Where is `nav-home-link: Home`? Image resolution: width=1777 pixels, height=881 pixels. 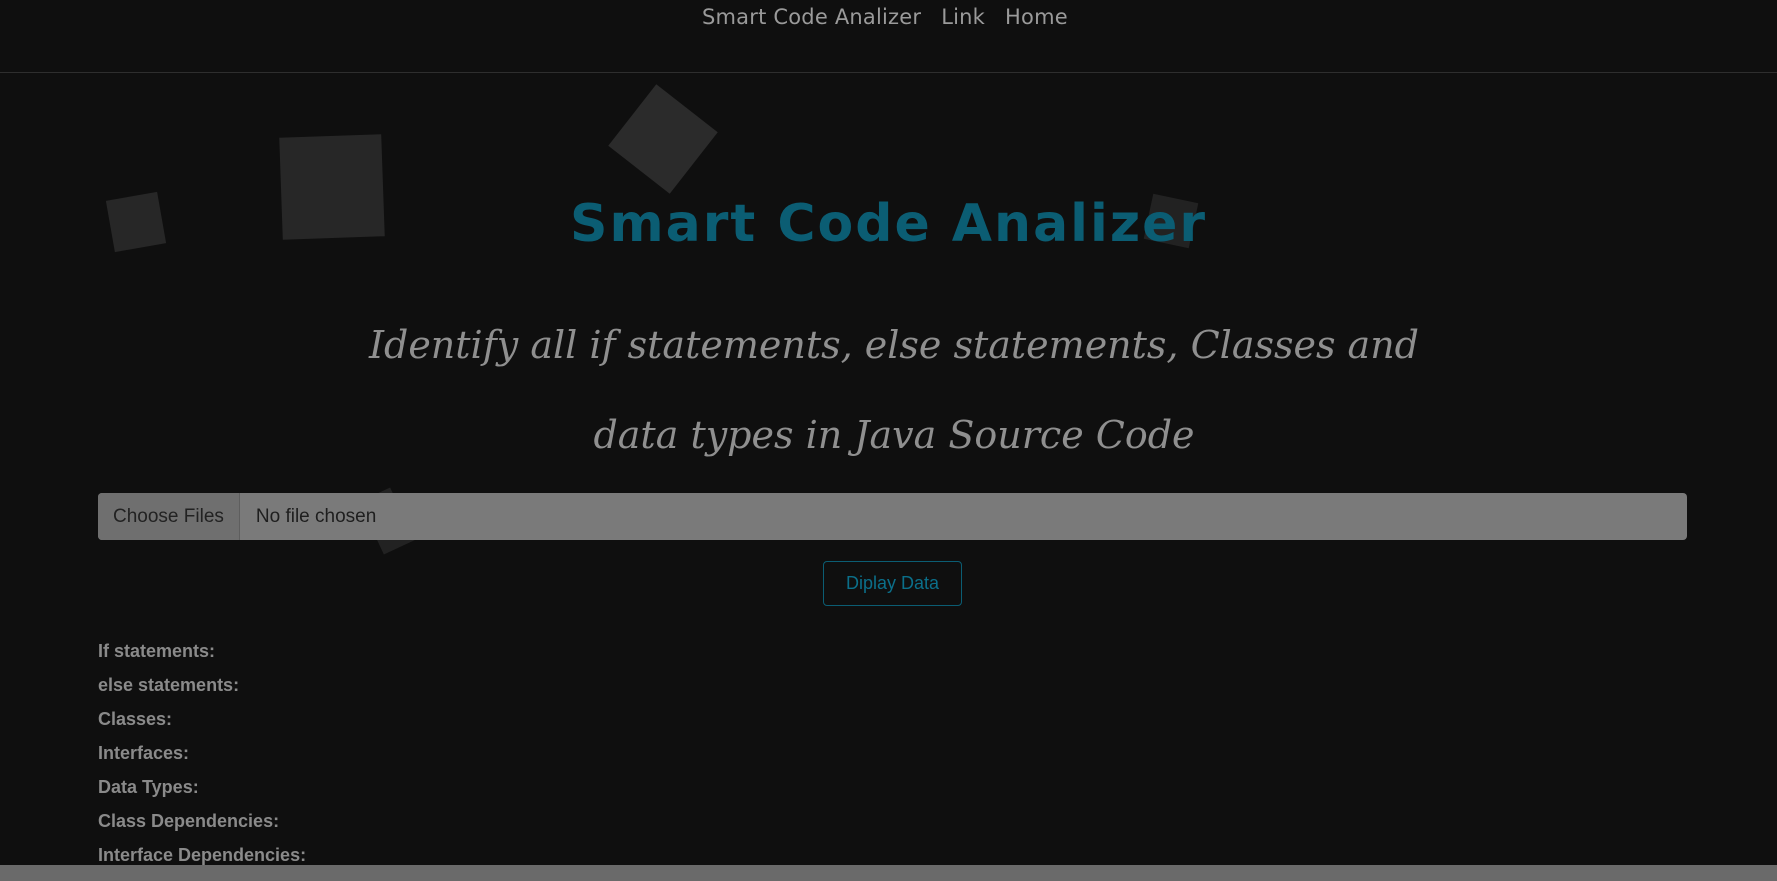 nav-home-link: Home is located at coordinates (1036, 17).